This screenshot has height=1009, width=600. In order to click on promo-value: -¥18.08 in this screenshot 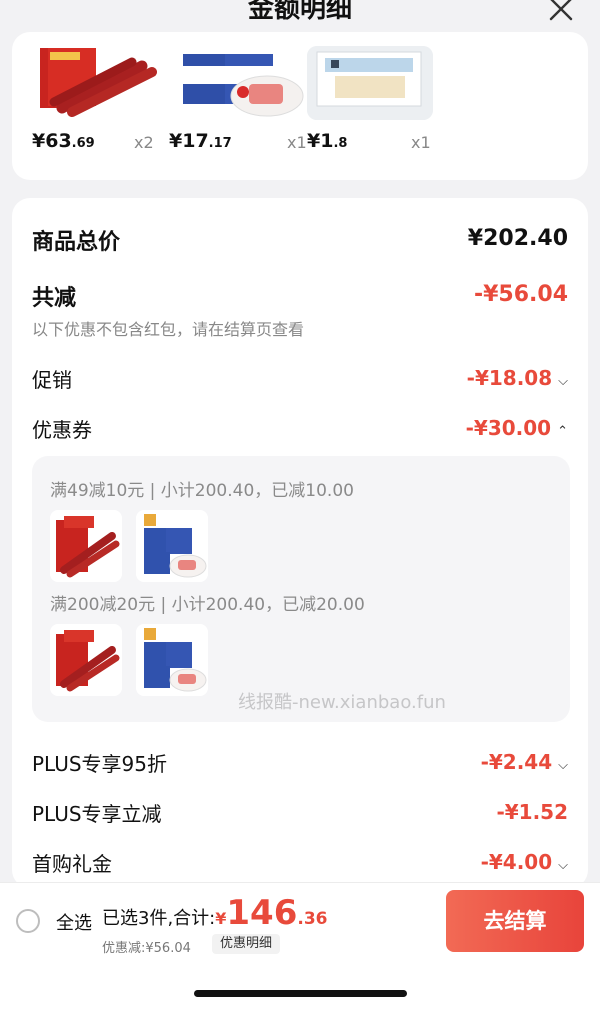, I will do `click(509, 378)`.